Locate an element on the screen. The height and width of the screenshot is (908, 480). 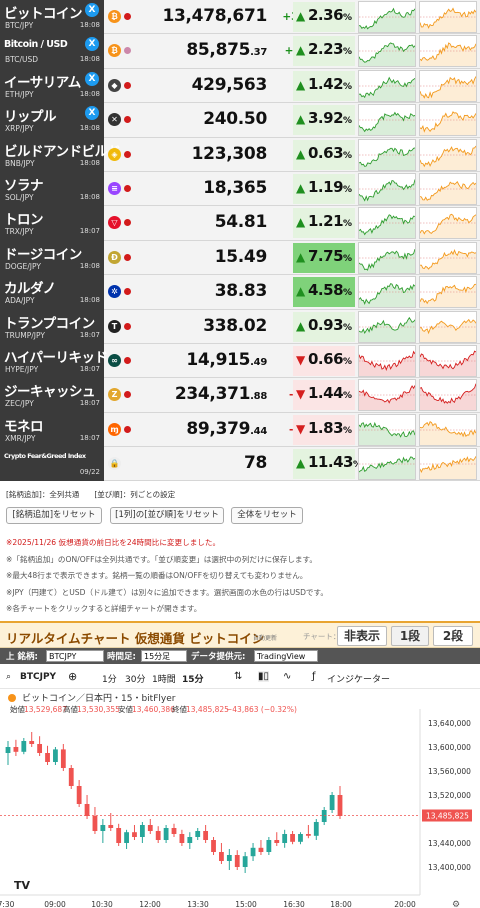
ticker-row: トランプコインTRUMP/JPY18:07T338.02+3.11▲0.93% is located at coordinates (240, 326).